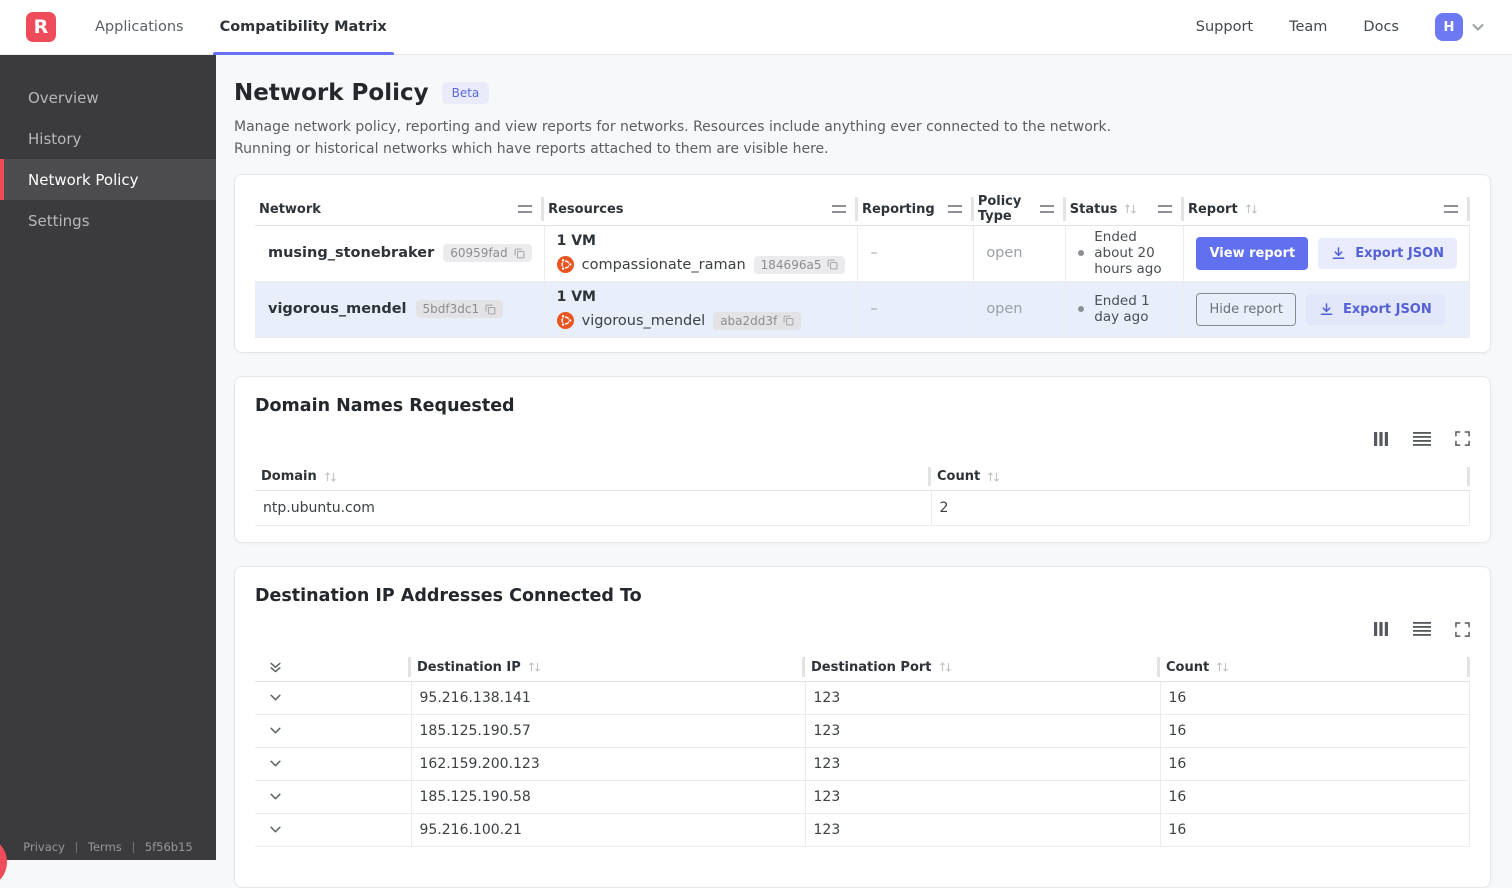  What do you see at coordinates (139, 27) in the screenshot?
I see `tab-applications: Applications` at bounding box center [139, 27].